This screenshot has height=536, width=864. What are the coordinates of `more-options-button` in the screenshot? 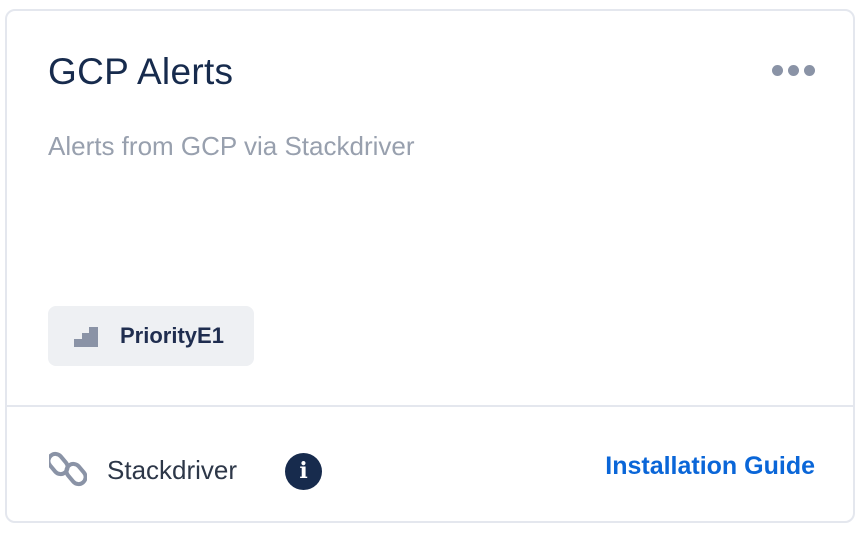 It's located at (793, 70).